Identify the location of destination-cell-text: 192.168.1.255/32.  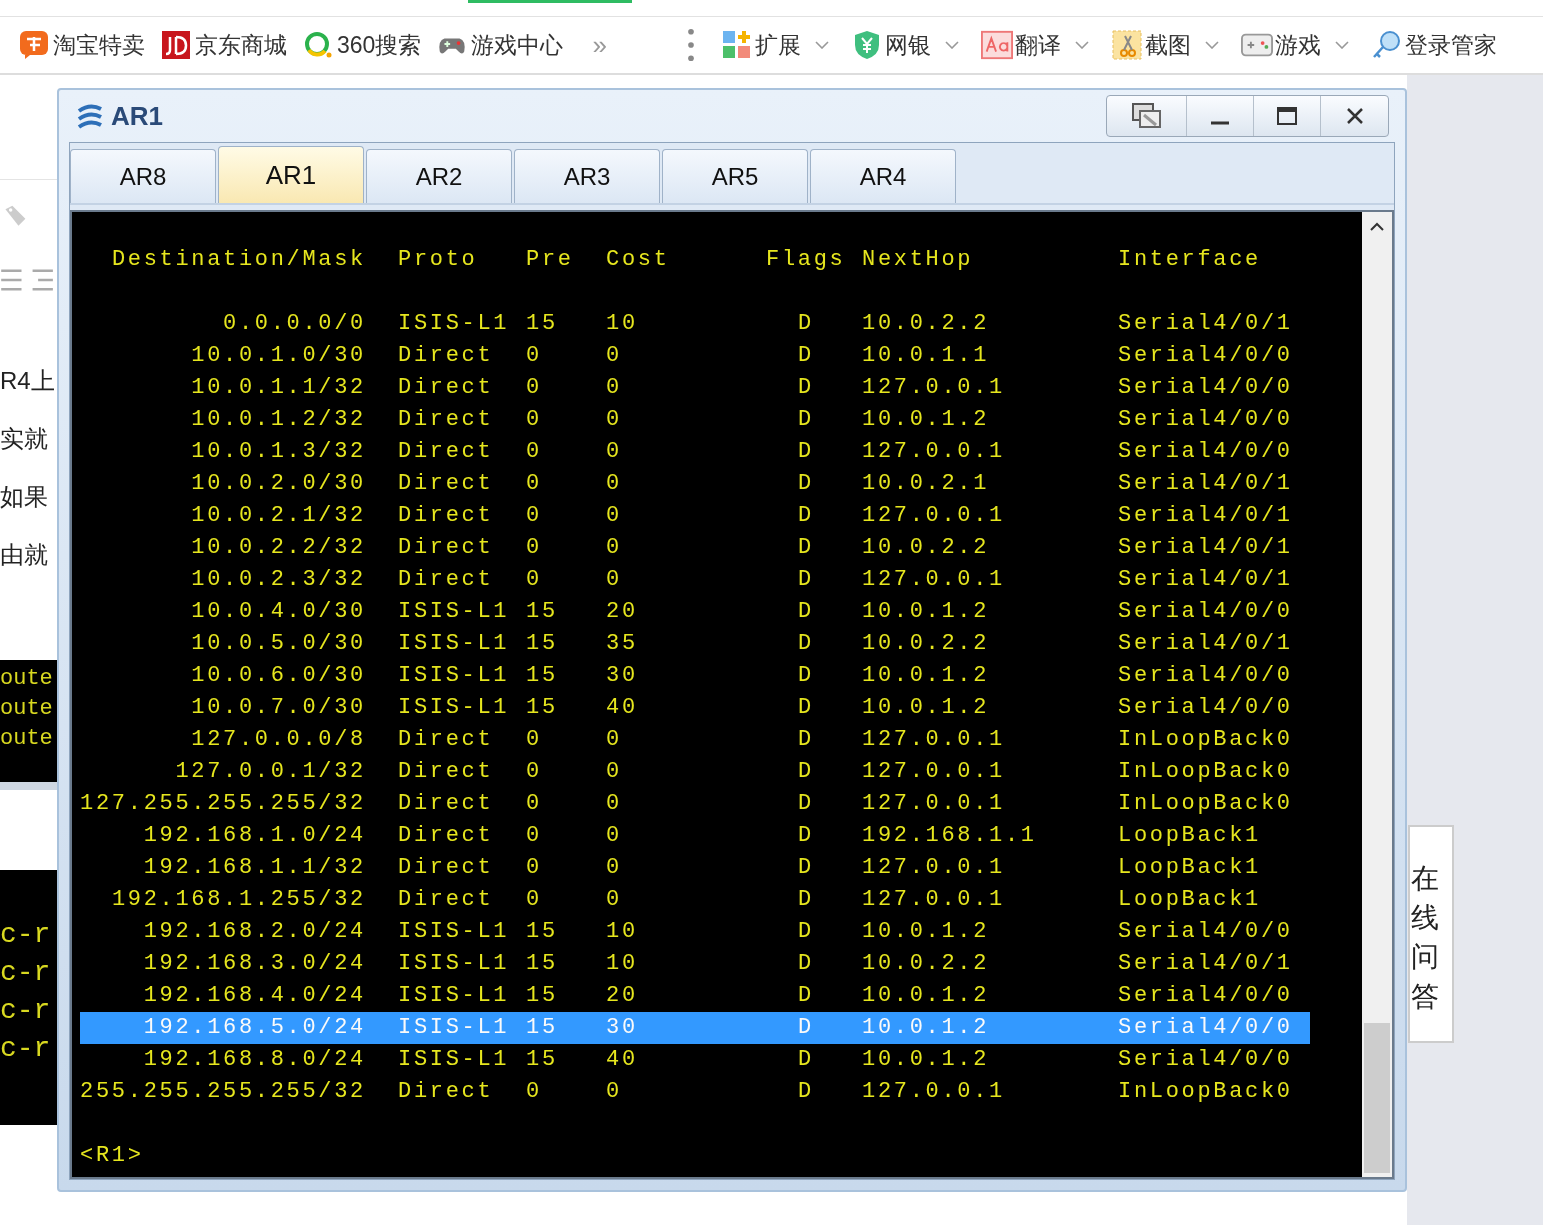
(238, 900).